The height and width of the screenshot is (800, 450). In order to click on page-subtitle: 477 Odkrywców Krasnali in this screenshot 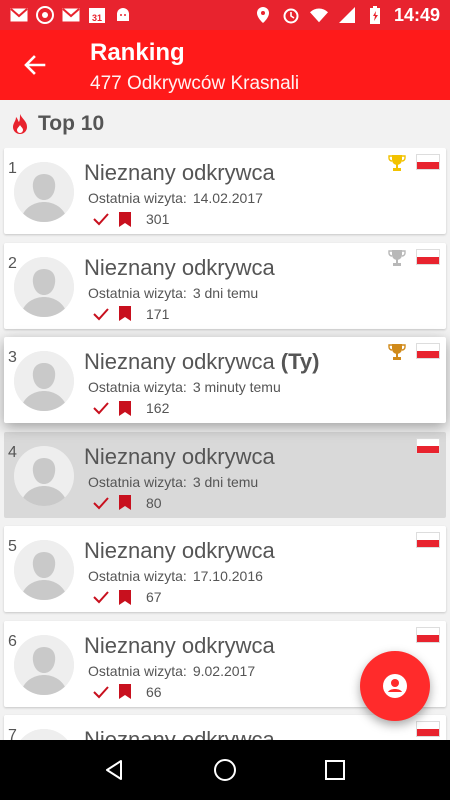, I will do `click(195, 83)`.